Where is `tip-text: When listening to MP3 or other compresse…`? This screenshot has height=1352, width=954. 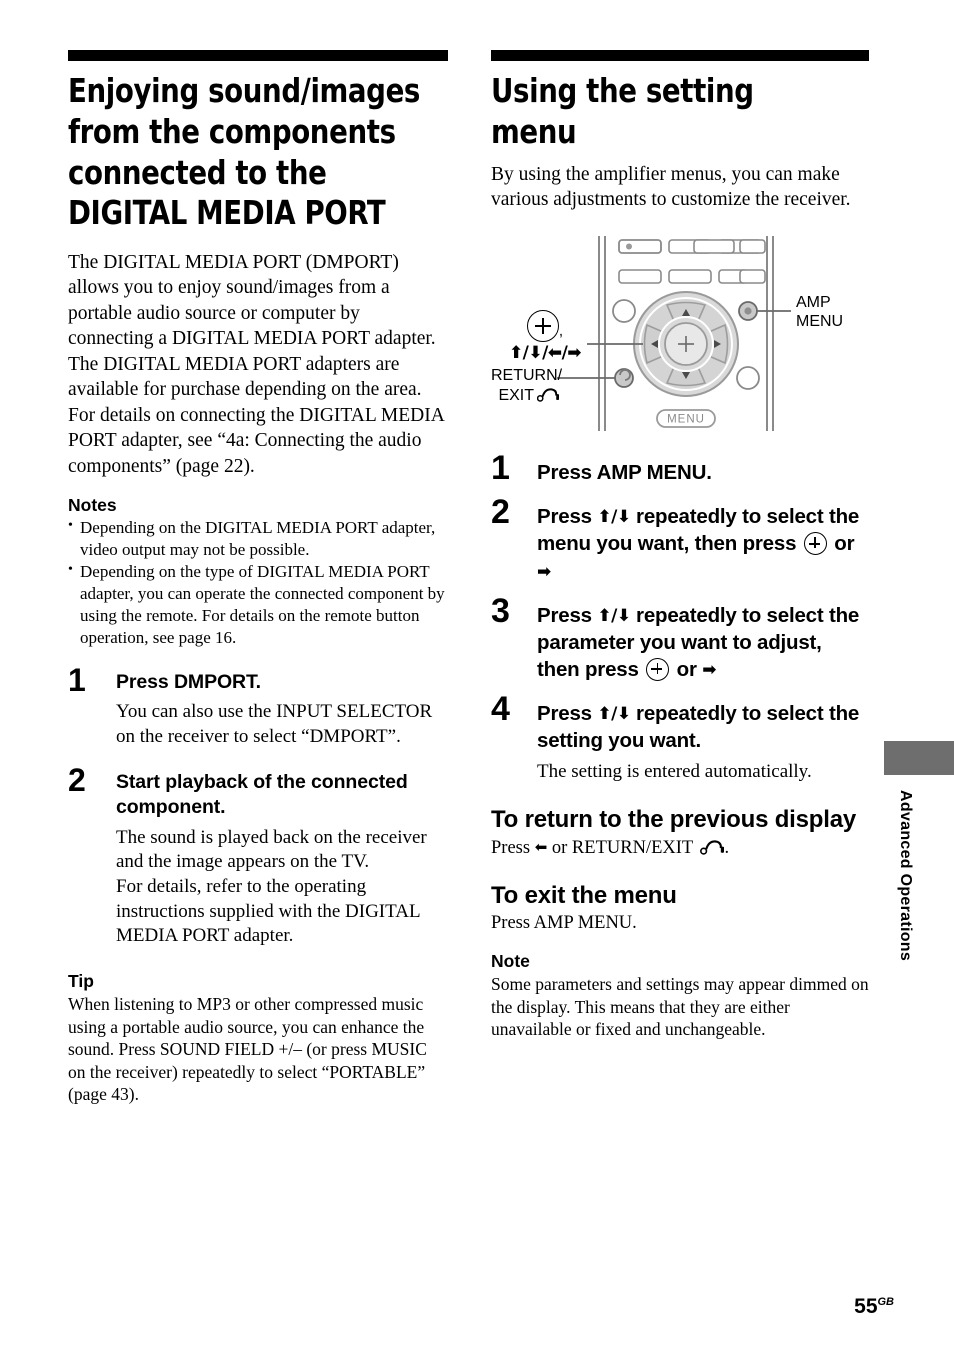
tip-text: When listening to MP3 or other compresse… is located at coordinates (247, 1049).